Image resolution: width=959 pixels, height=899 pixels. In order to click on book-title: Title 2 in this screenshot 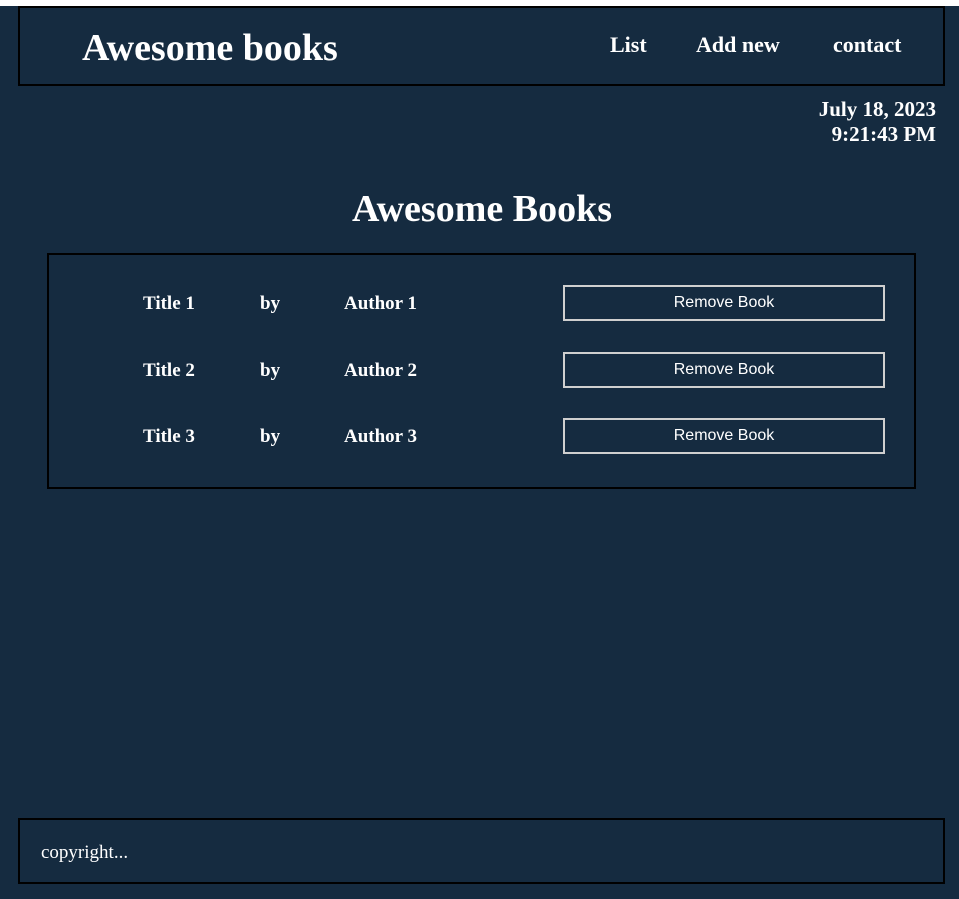, I will do `click(169, 370)`.